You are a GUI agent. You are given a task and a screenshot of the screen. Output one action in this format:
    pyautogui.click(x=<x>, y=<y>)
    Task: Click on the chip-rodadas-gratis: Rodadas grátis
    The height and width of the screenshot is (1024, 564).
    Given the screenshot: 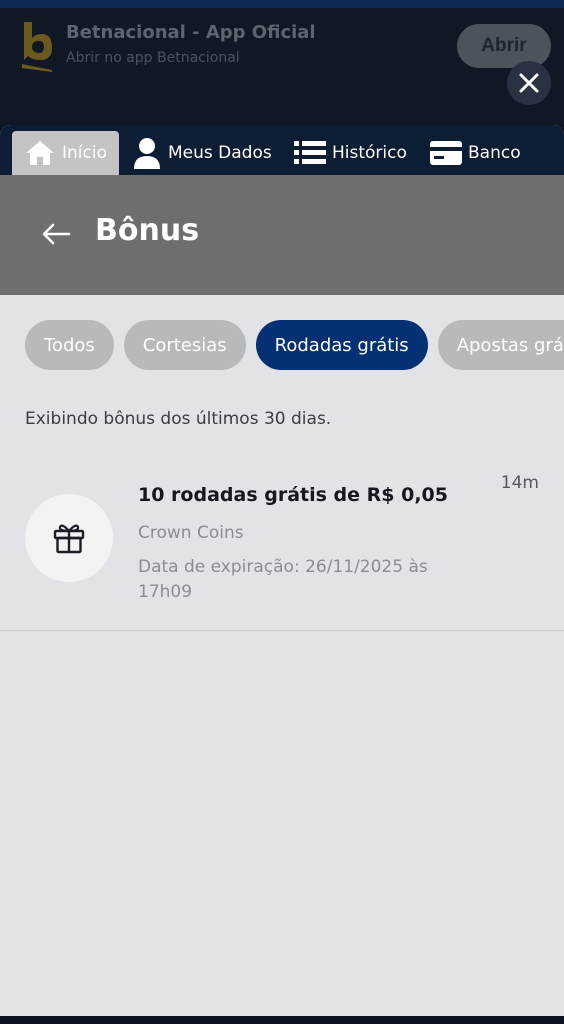 What is the action you would take?
    pyautogui.click(x=341, y=345)
    